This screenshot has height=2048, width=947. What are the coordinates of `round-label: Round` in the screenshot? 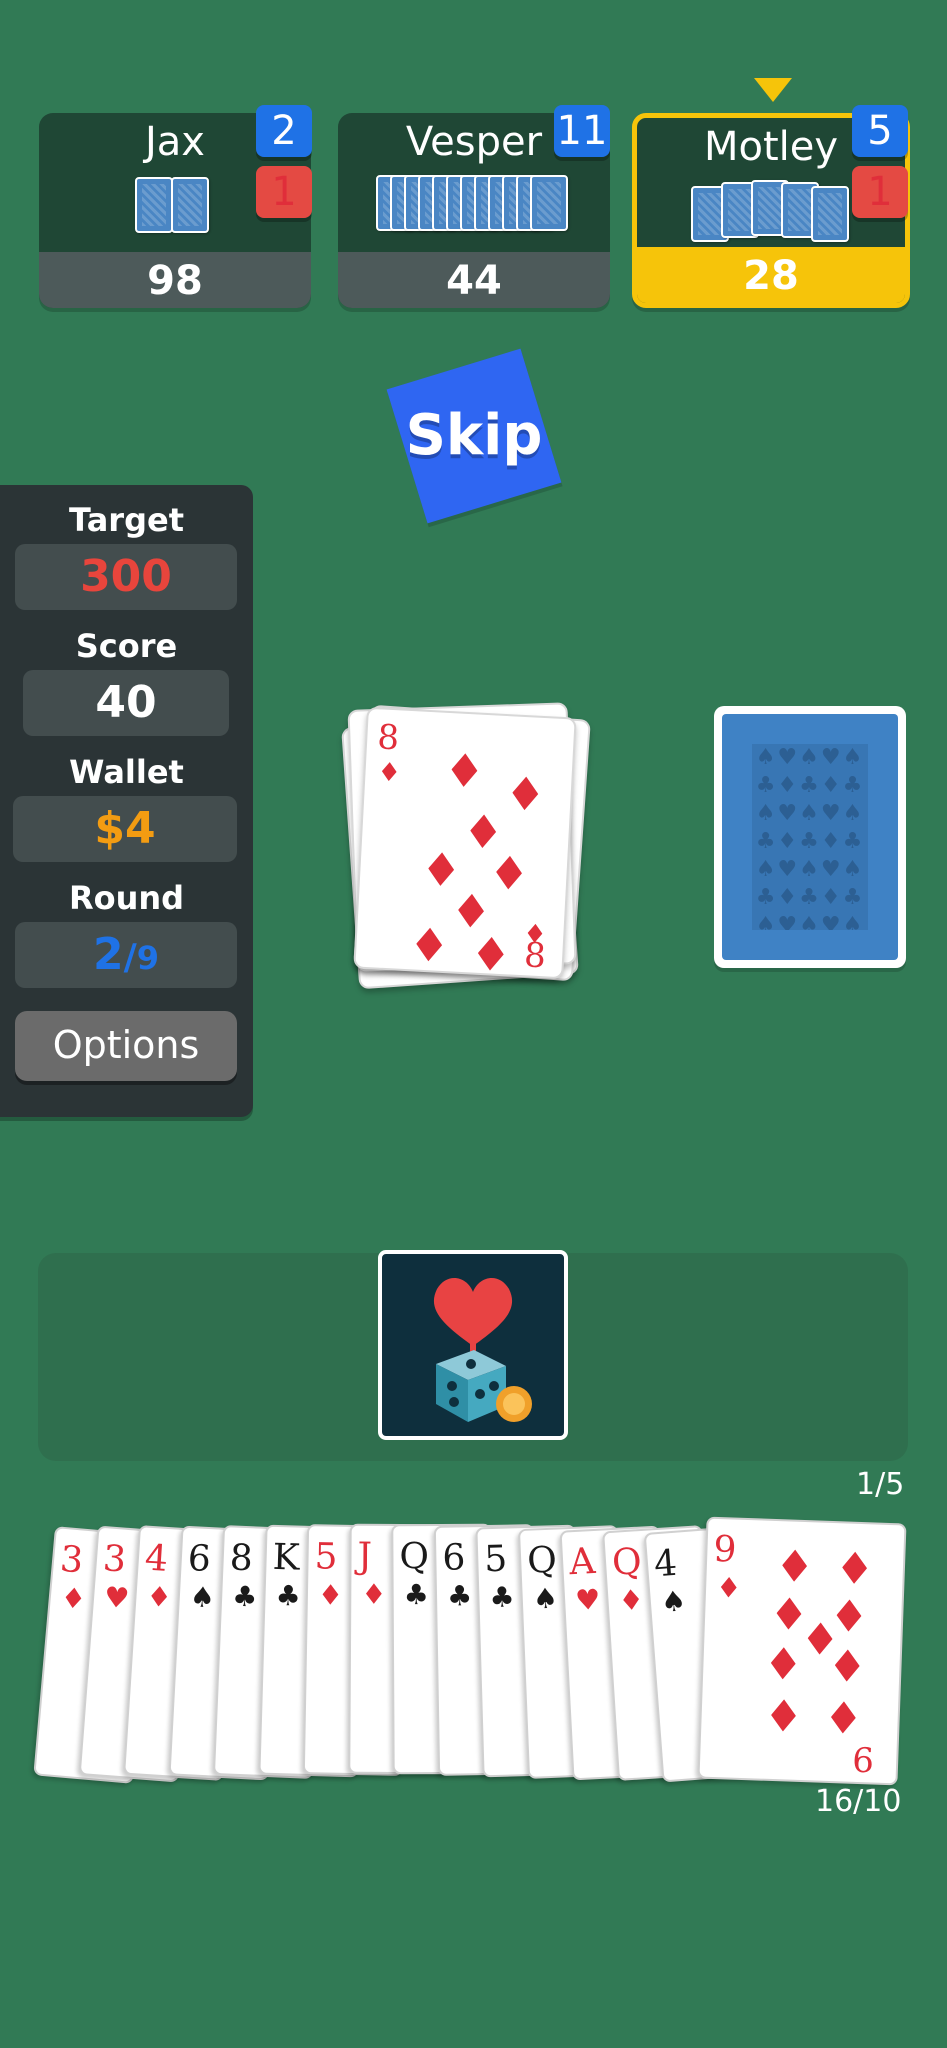 It's located at (126, 898).